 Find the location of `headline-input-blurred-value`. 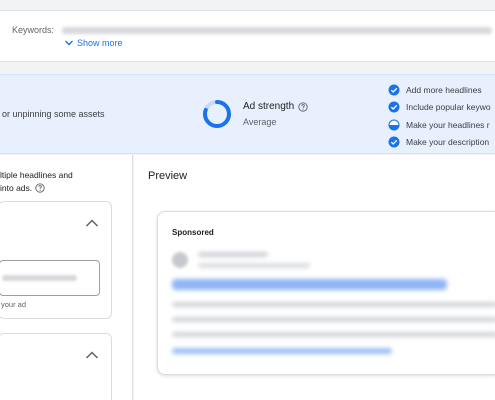

headline-input-blurred-value is located at coordinates (39, 278).